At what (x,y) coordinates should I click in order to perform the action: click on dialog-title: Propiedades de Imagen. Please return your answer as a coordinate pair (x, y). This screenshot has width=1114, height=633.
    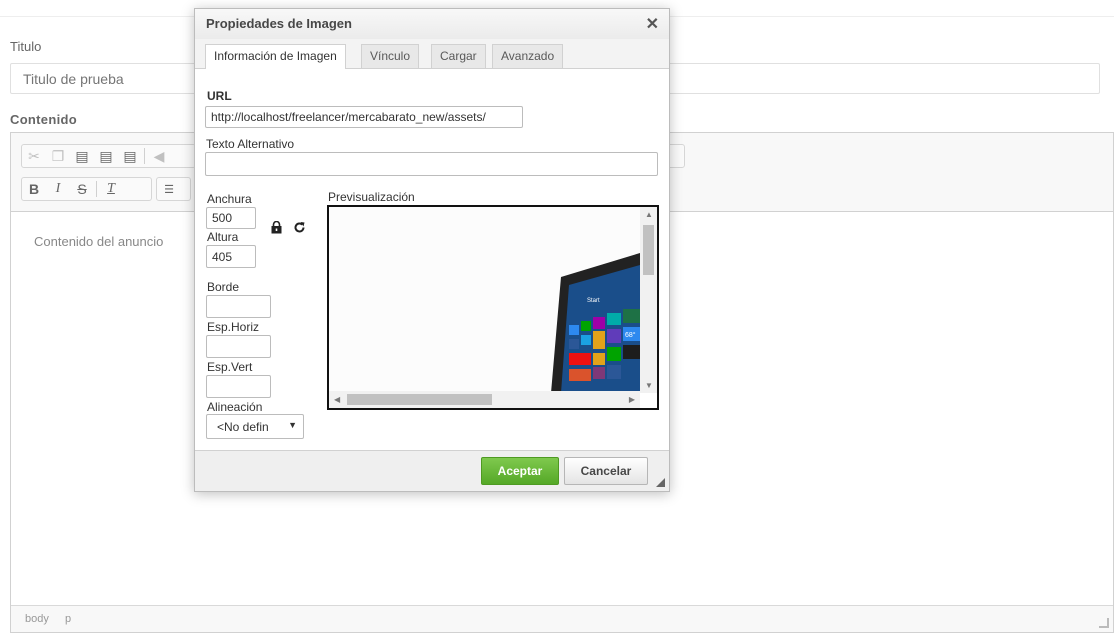
    Looking at the image, I should click on (279, 23).